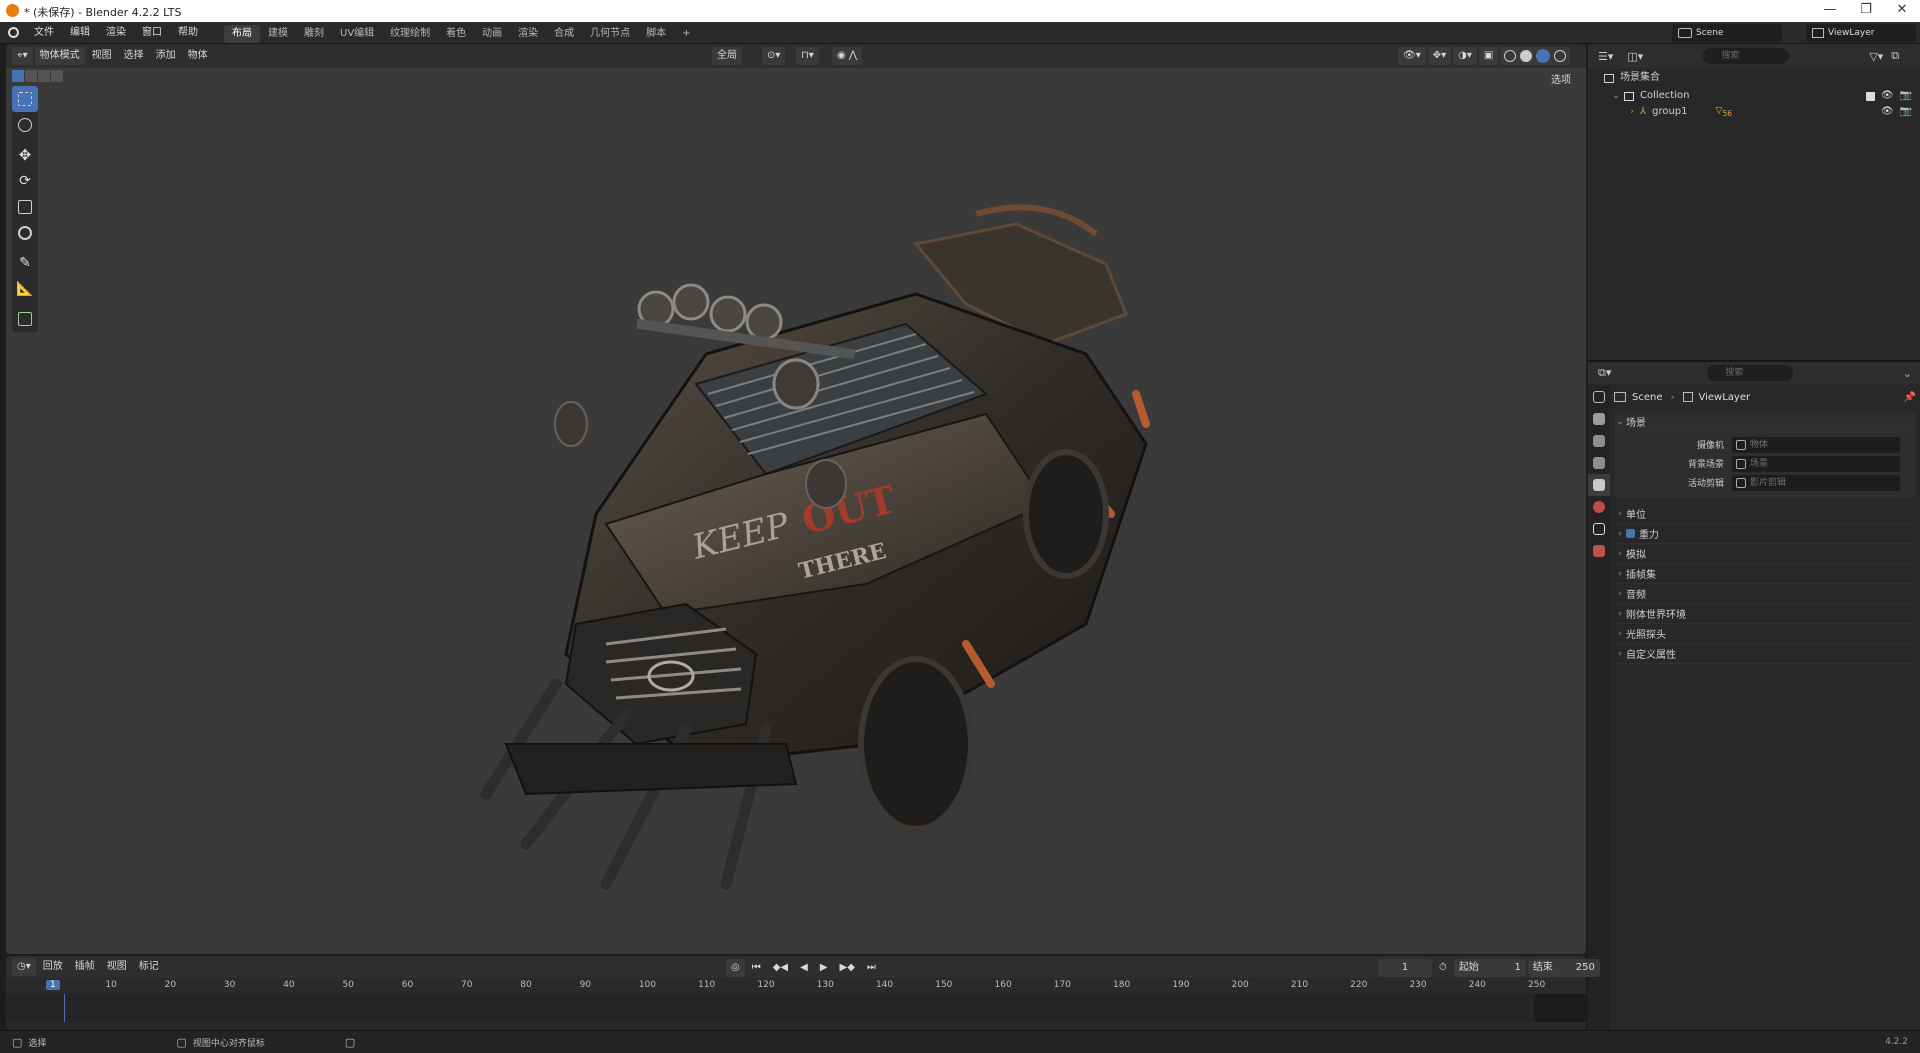 This screenshot has width=1920, height=1053. Describe the element at coordinates (1907, 373) in the screenshot. I see `properties-menu-icon: ⌄` at that location.